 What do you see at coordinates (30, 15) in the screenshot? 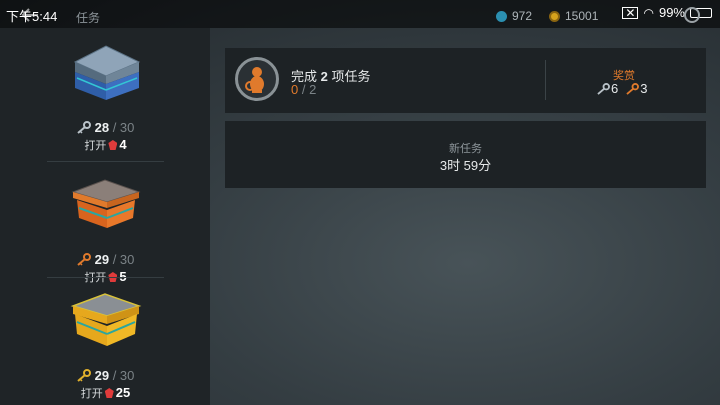
I see `back-arrow-icon` at bounding box center [30, 15].